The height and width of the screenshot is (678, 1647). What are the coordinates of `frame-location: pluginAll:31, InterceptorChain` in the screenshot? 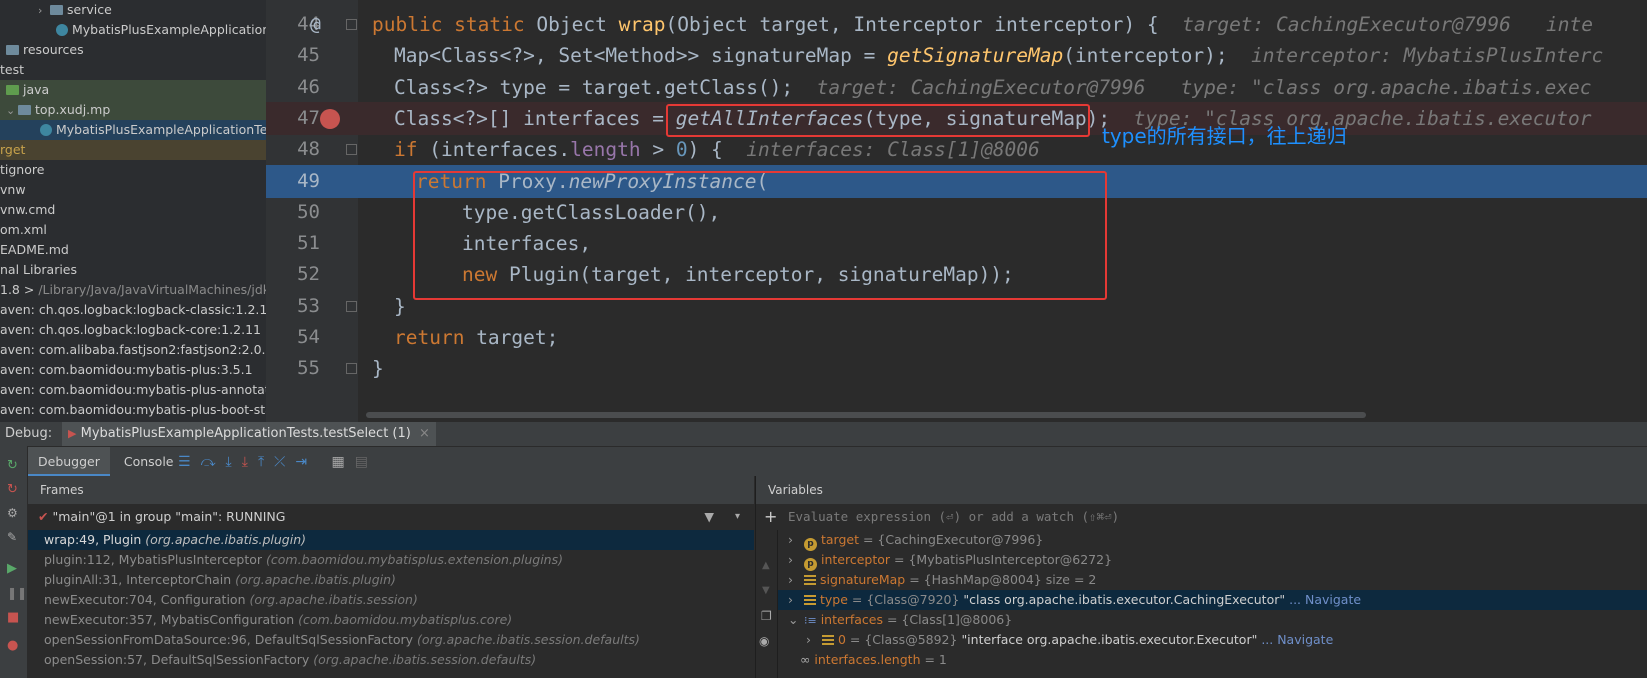 It's located at (140, 579).